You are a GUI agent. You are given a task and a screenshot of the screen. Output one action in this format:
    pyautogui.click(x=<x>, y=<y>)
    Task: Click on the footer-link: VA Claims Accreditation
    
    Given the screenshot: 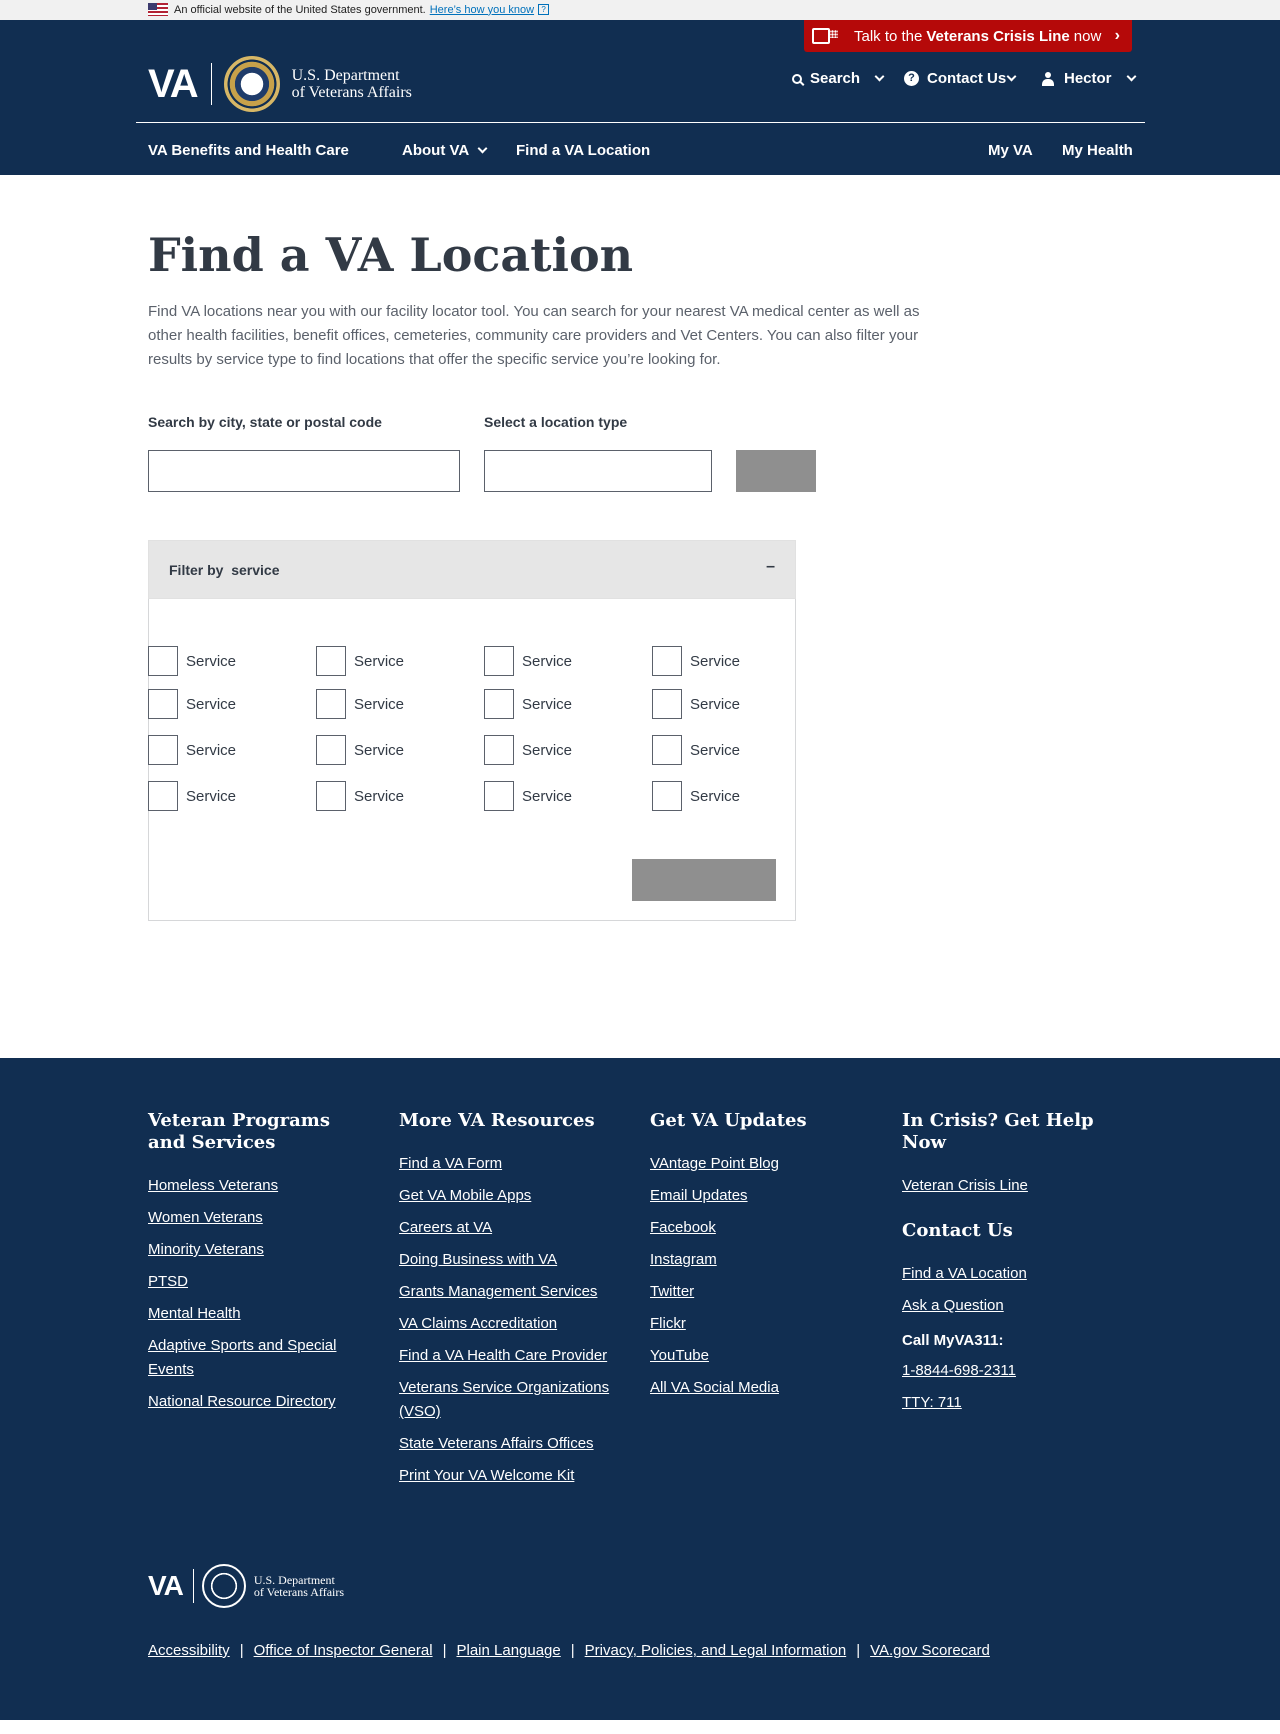 What is the action you would take?
    pyautogui.click(x=509, y=1324)
    